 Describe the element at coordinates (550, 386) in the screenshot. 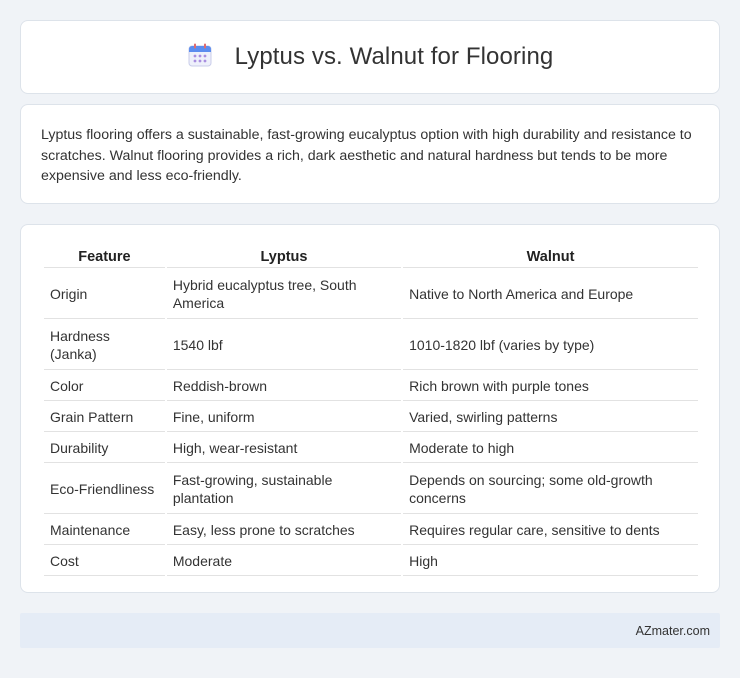

I see `walnut-cell: Rich brown with purple tones` at that location.